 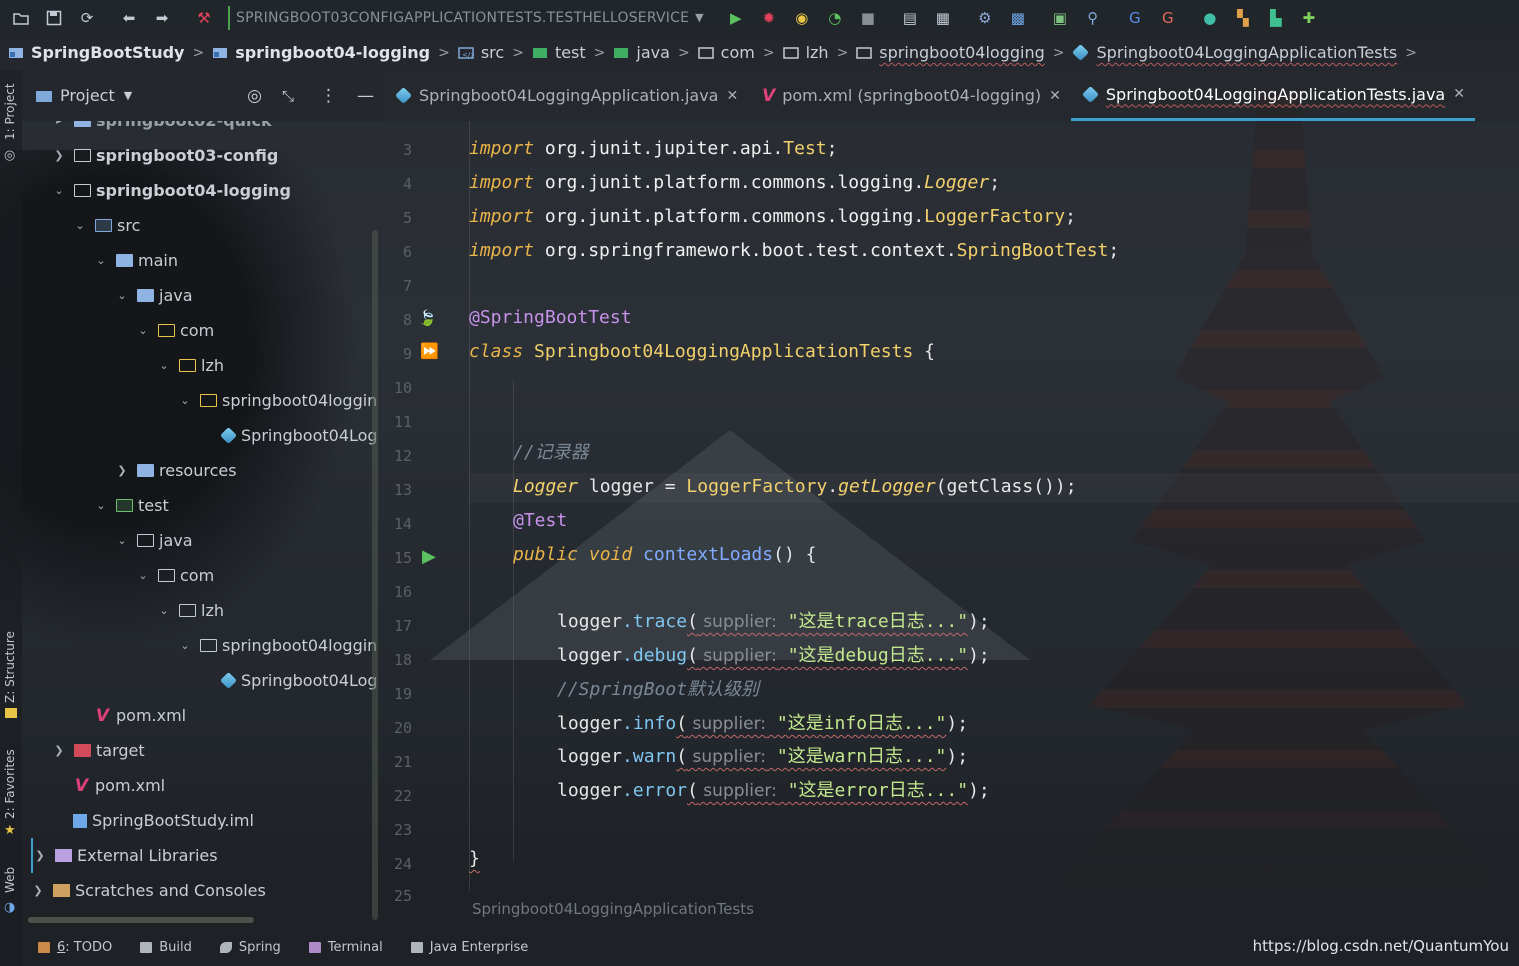 I want to click on project-view-selector: Project ▼, so click(x=83, y=95).